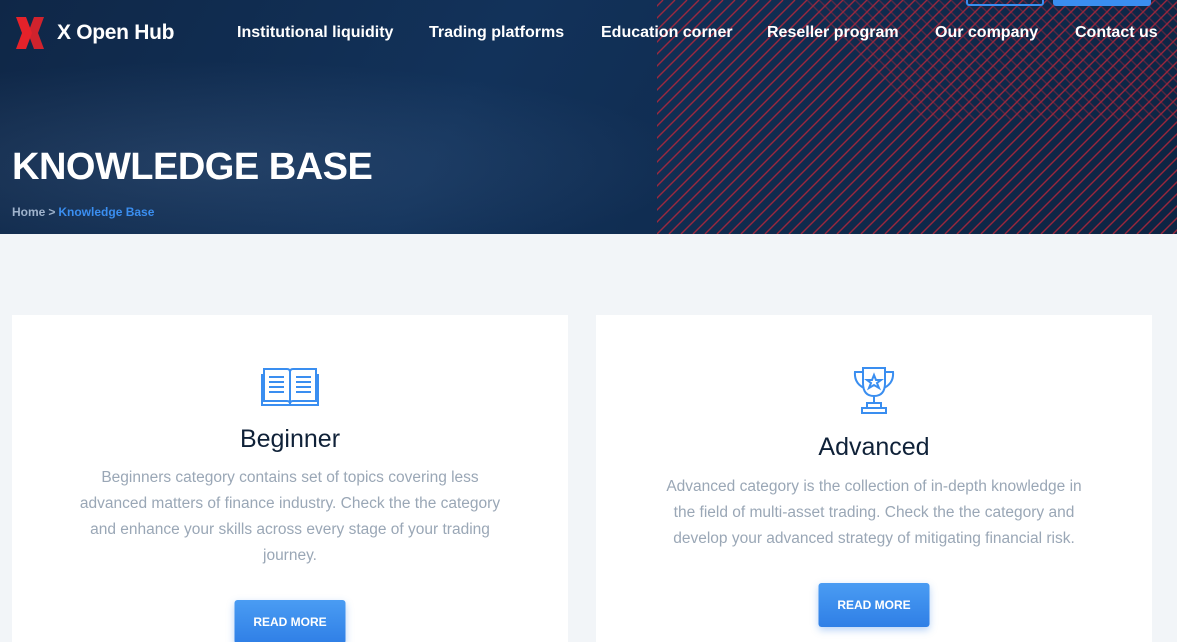 The height and width of the screenshot is (642, 1177). I want to click on brand-name: X Open Hub, so click(116, 32).